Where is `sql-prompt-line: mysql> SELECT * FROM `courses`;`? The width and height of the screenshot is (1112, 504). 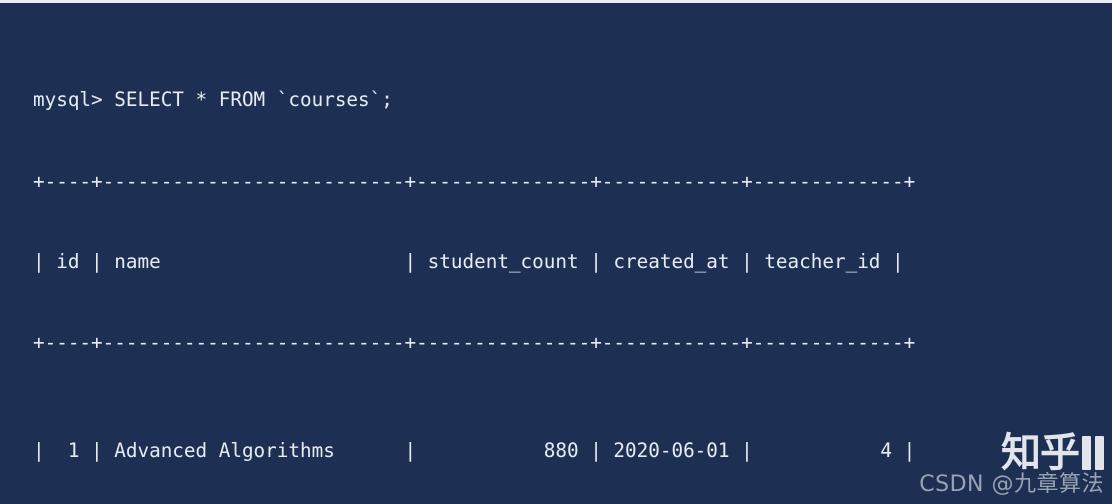
sql-prompt-line: mysql> SELECT * FROM `courses`; is located at coordinates (213, 99).